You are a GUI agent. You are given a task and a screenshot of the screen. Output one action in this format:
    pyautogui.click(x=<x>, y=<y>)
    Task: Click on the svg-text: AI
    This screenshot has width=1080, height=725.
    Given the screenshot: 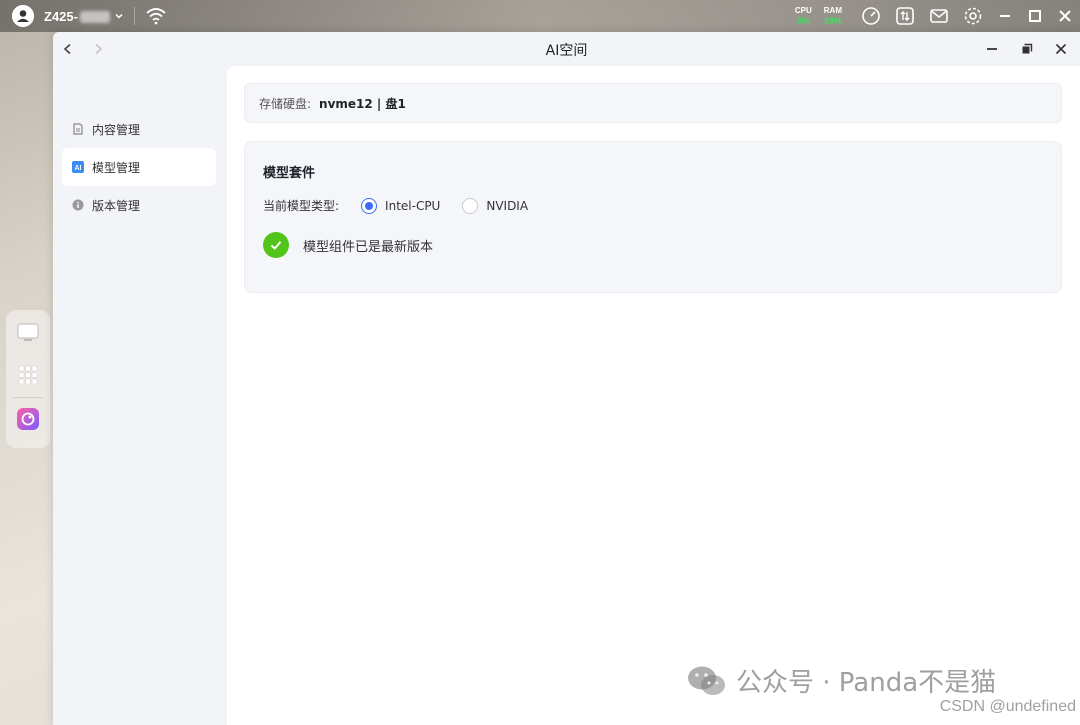 What is the action you would take?
    pyautogui.click(x=78, y=168)
    